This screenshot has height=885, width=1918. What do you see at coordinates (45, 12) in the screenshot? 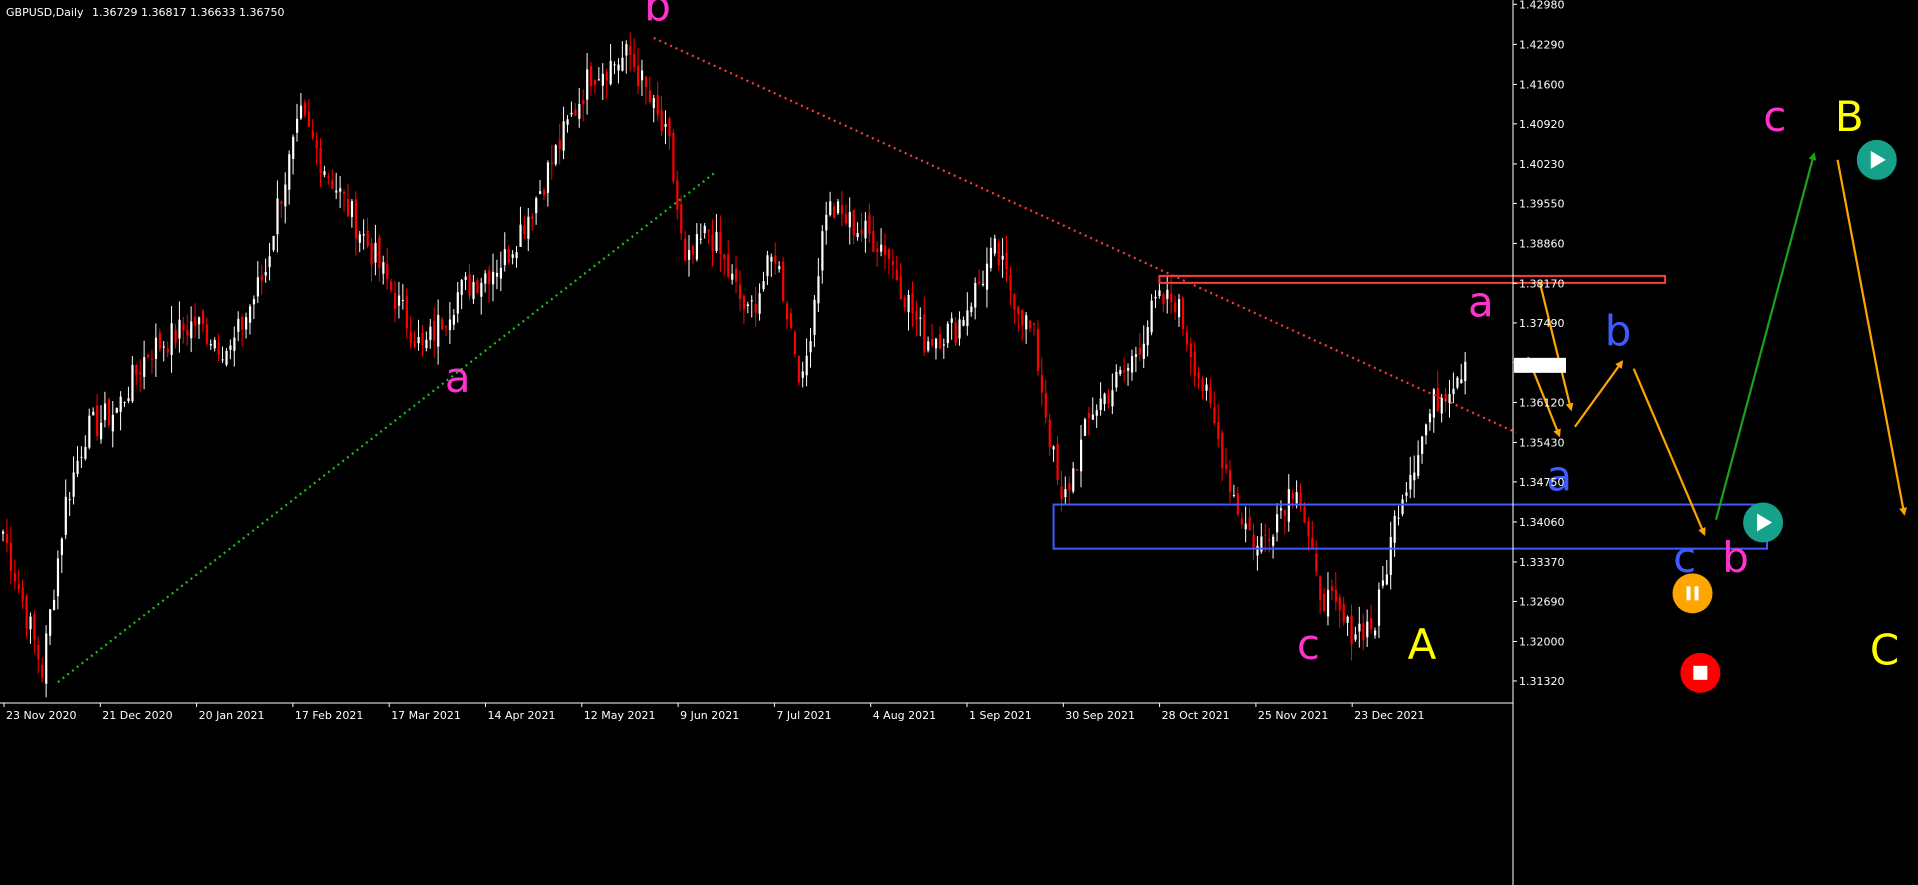
I see `symbol-label: GBPUSD,Daily` at bounding box center [45, 12].